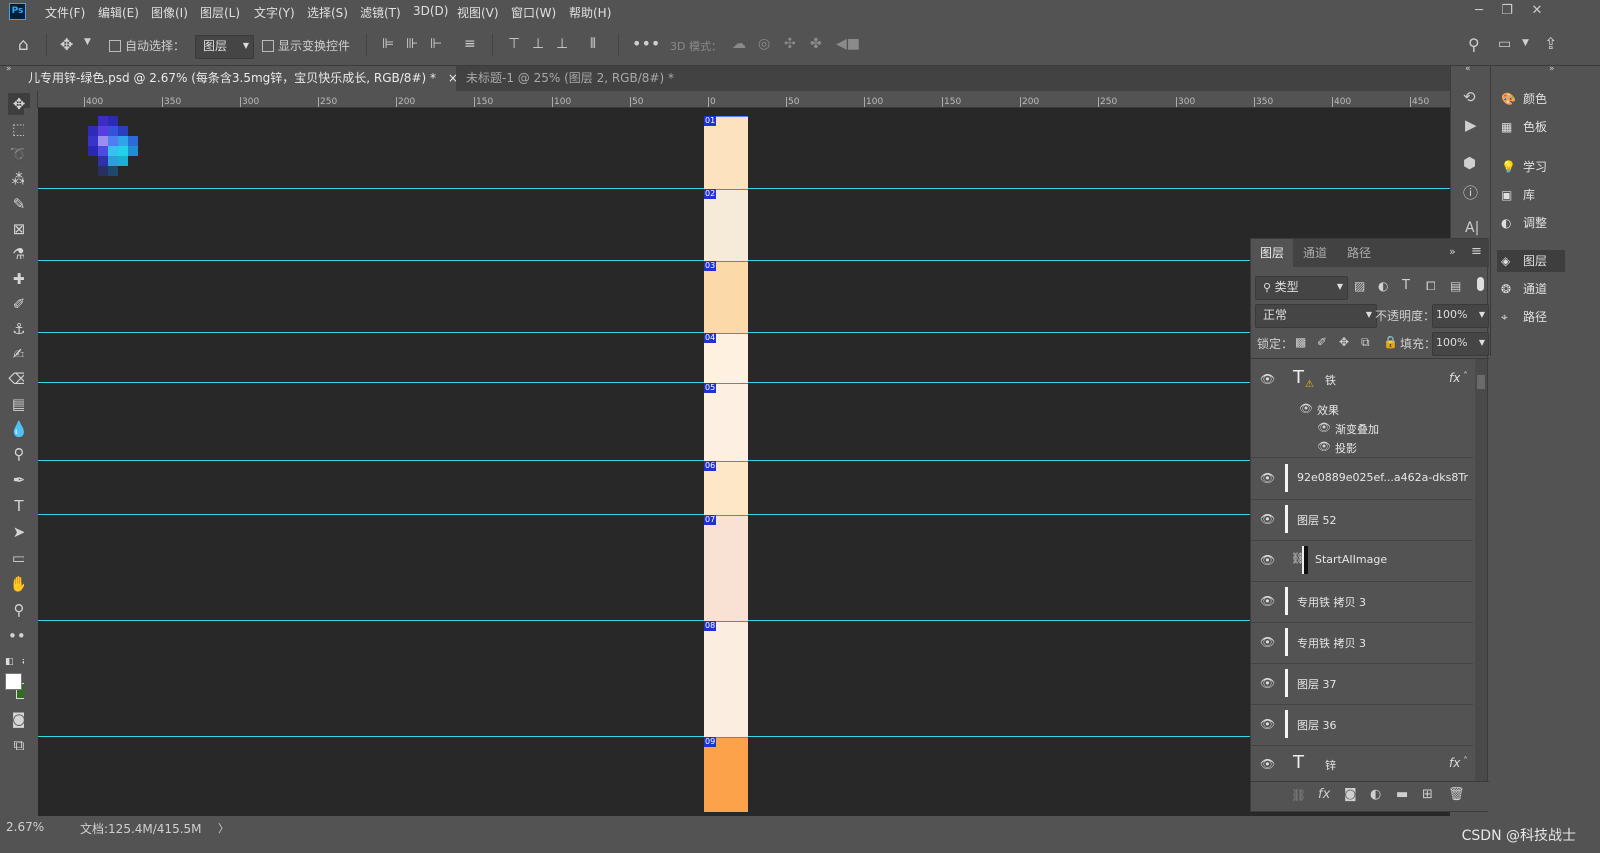 The width and height of the screenshot is (1600, 853). I want to click on character-icon: A|, so click(1472, 228).